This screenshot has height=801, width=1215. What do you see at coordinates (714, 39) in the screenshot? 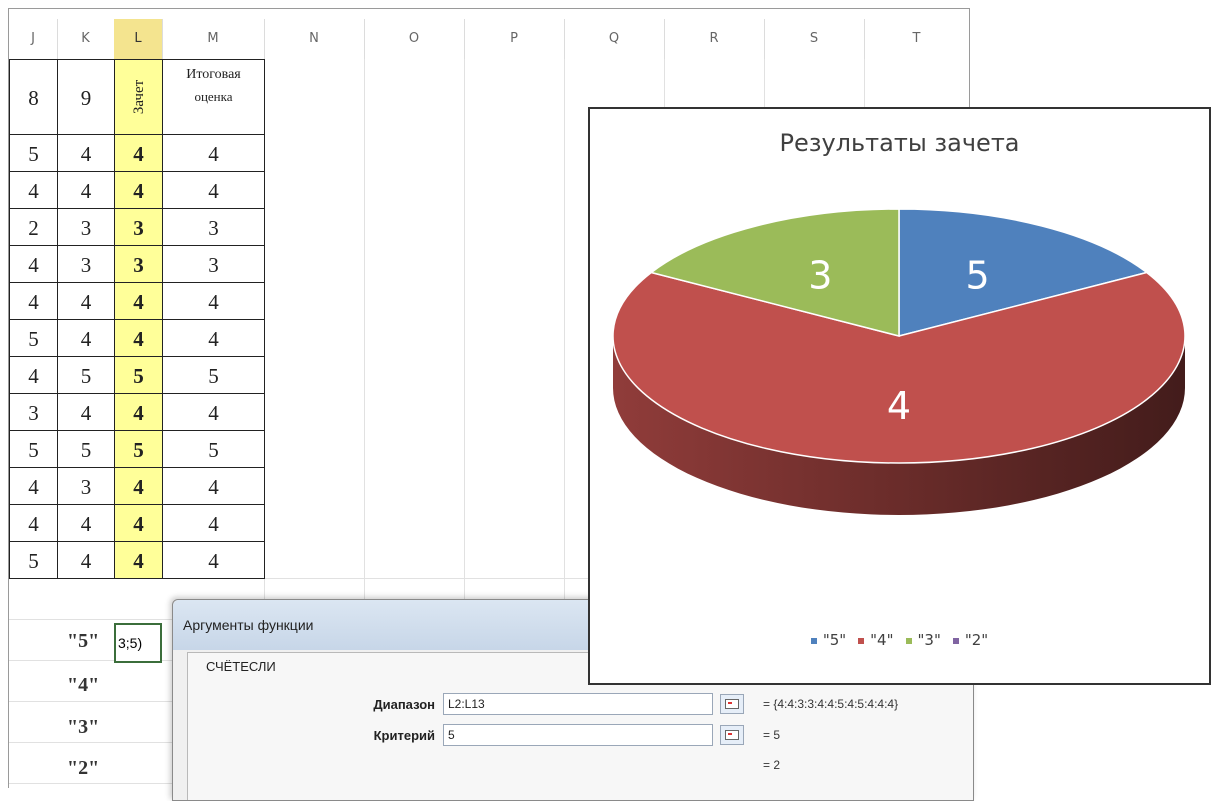
I see `column-header-r: R` at bounding box center [714, 39].